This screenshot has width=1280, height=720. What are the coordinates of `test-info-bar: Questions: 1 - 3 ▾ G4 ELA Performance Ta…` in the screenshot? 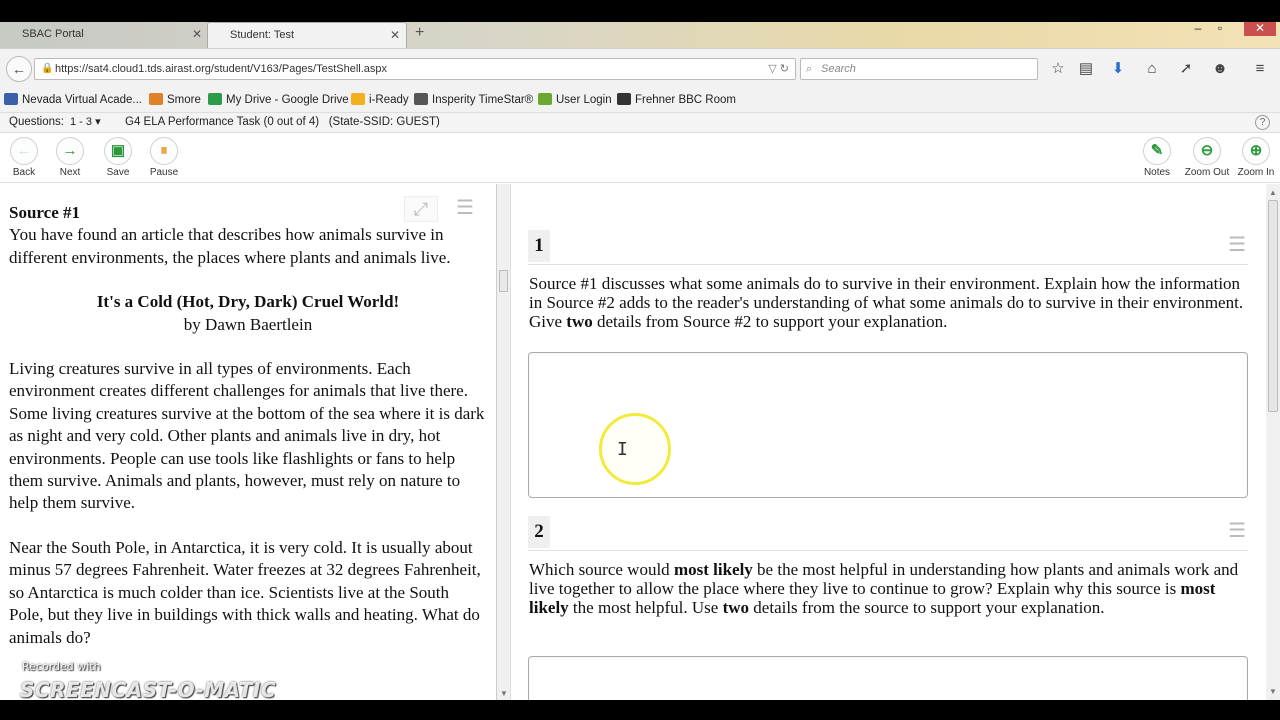 It's located at (640, 122).